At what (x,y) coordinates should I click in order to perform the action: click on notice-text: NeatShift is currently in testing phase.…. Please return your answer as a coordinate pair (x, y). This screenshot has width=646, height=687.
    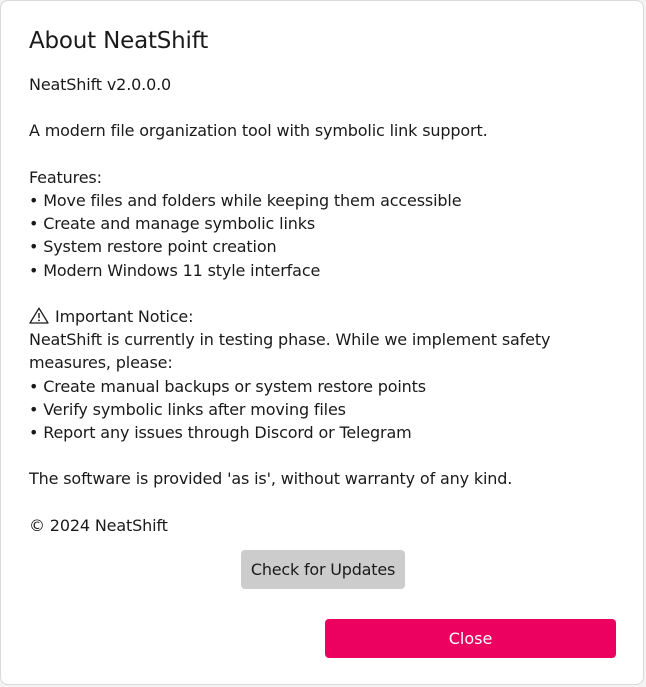
    Looking at the image, I should click on (290, 351).